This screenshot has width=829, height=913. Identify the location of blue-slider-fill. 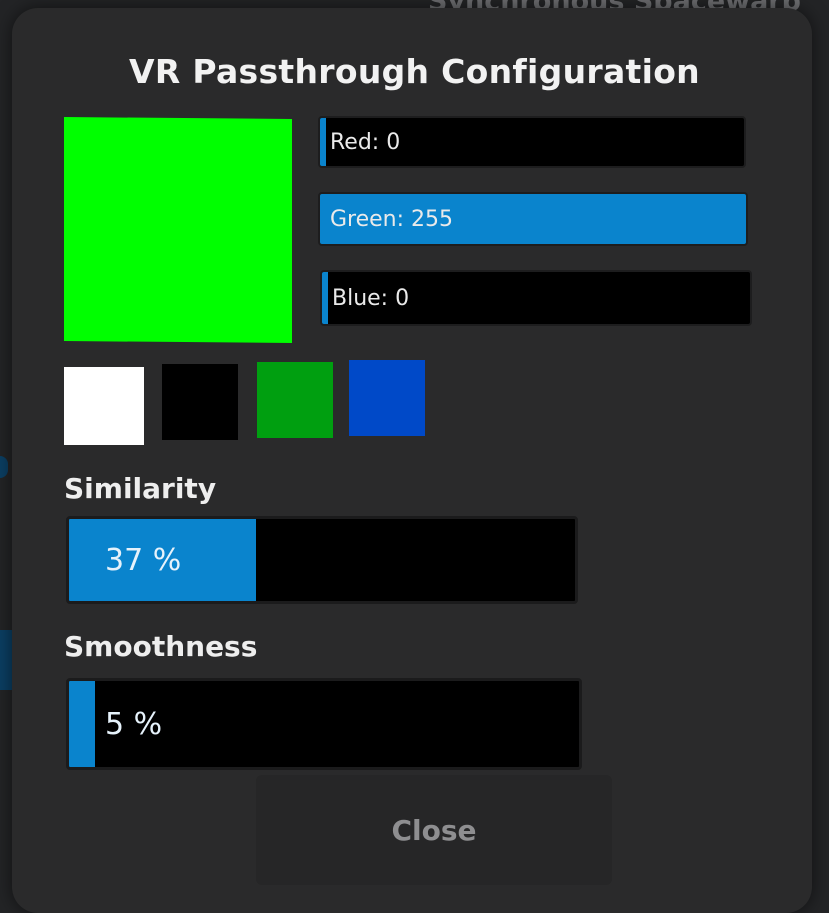
(325, 298).